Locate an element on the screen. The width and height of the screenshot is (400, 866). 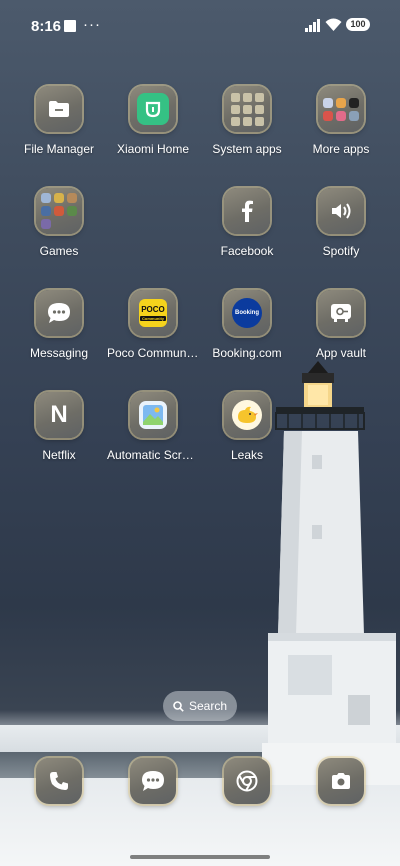
app-label: Facebook is located at coordinates (247, 251).